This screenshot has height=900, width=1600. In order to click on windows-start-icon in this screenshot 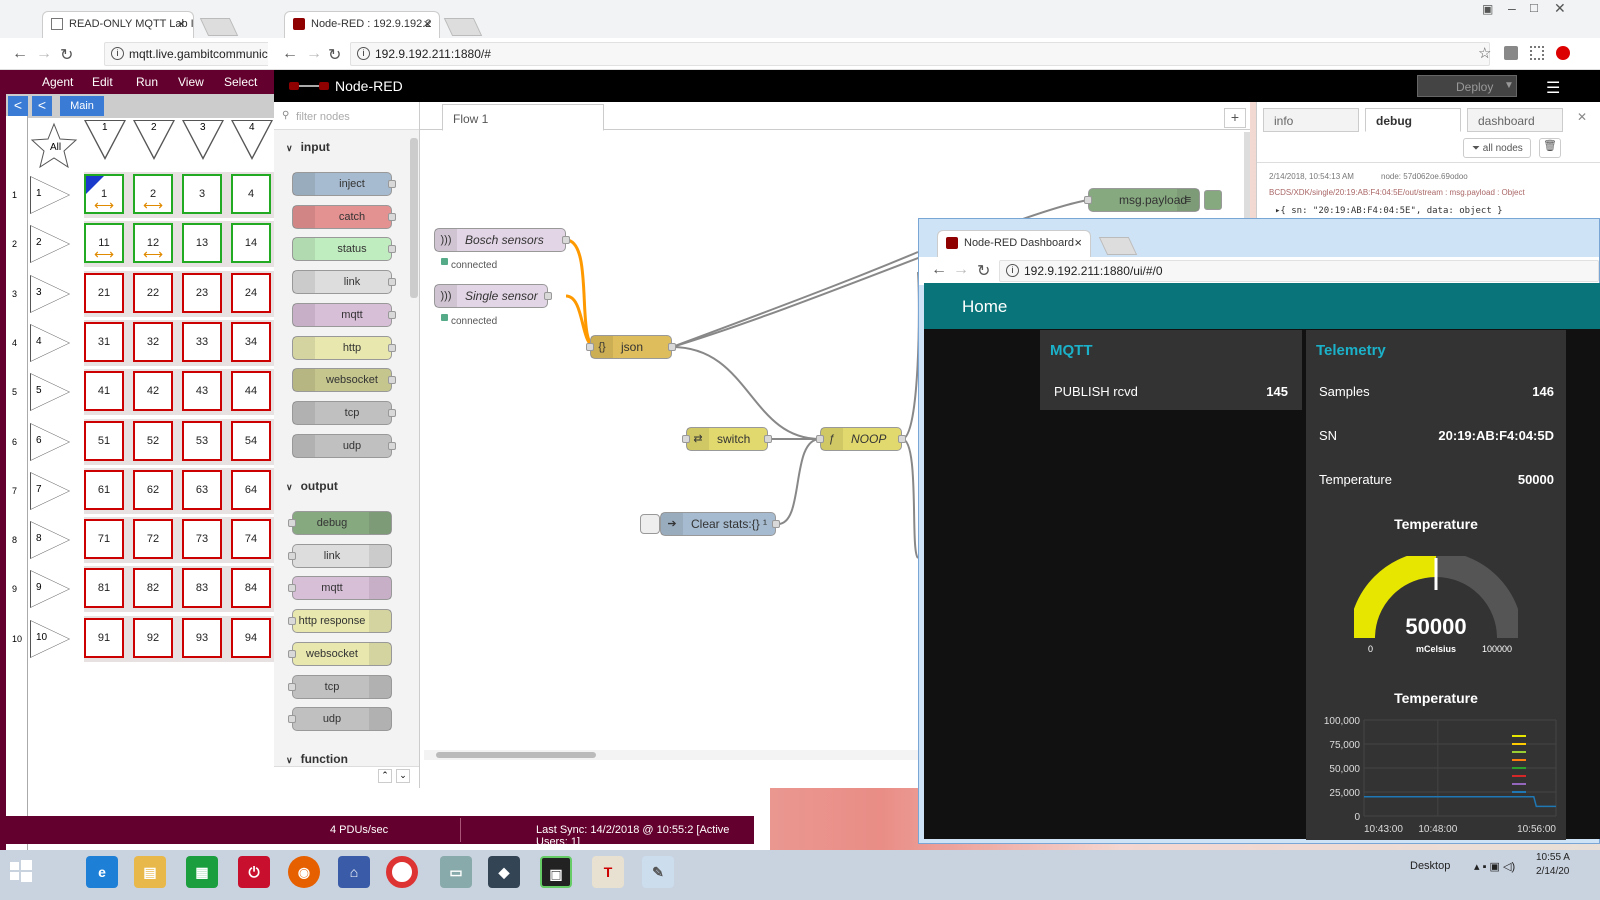, I will do `click(21, 871)`.